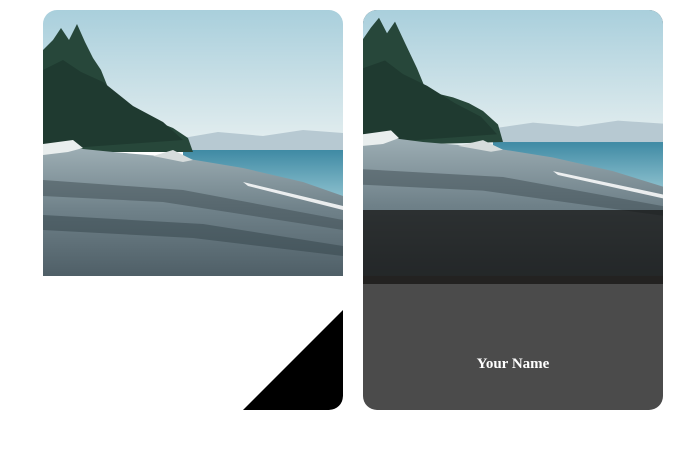 The image size is (693, 456). Describe the element at coordinates (513, 364) in the screenshot. I see `name-label: Your Name` at that location.